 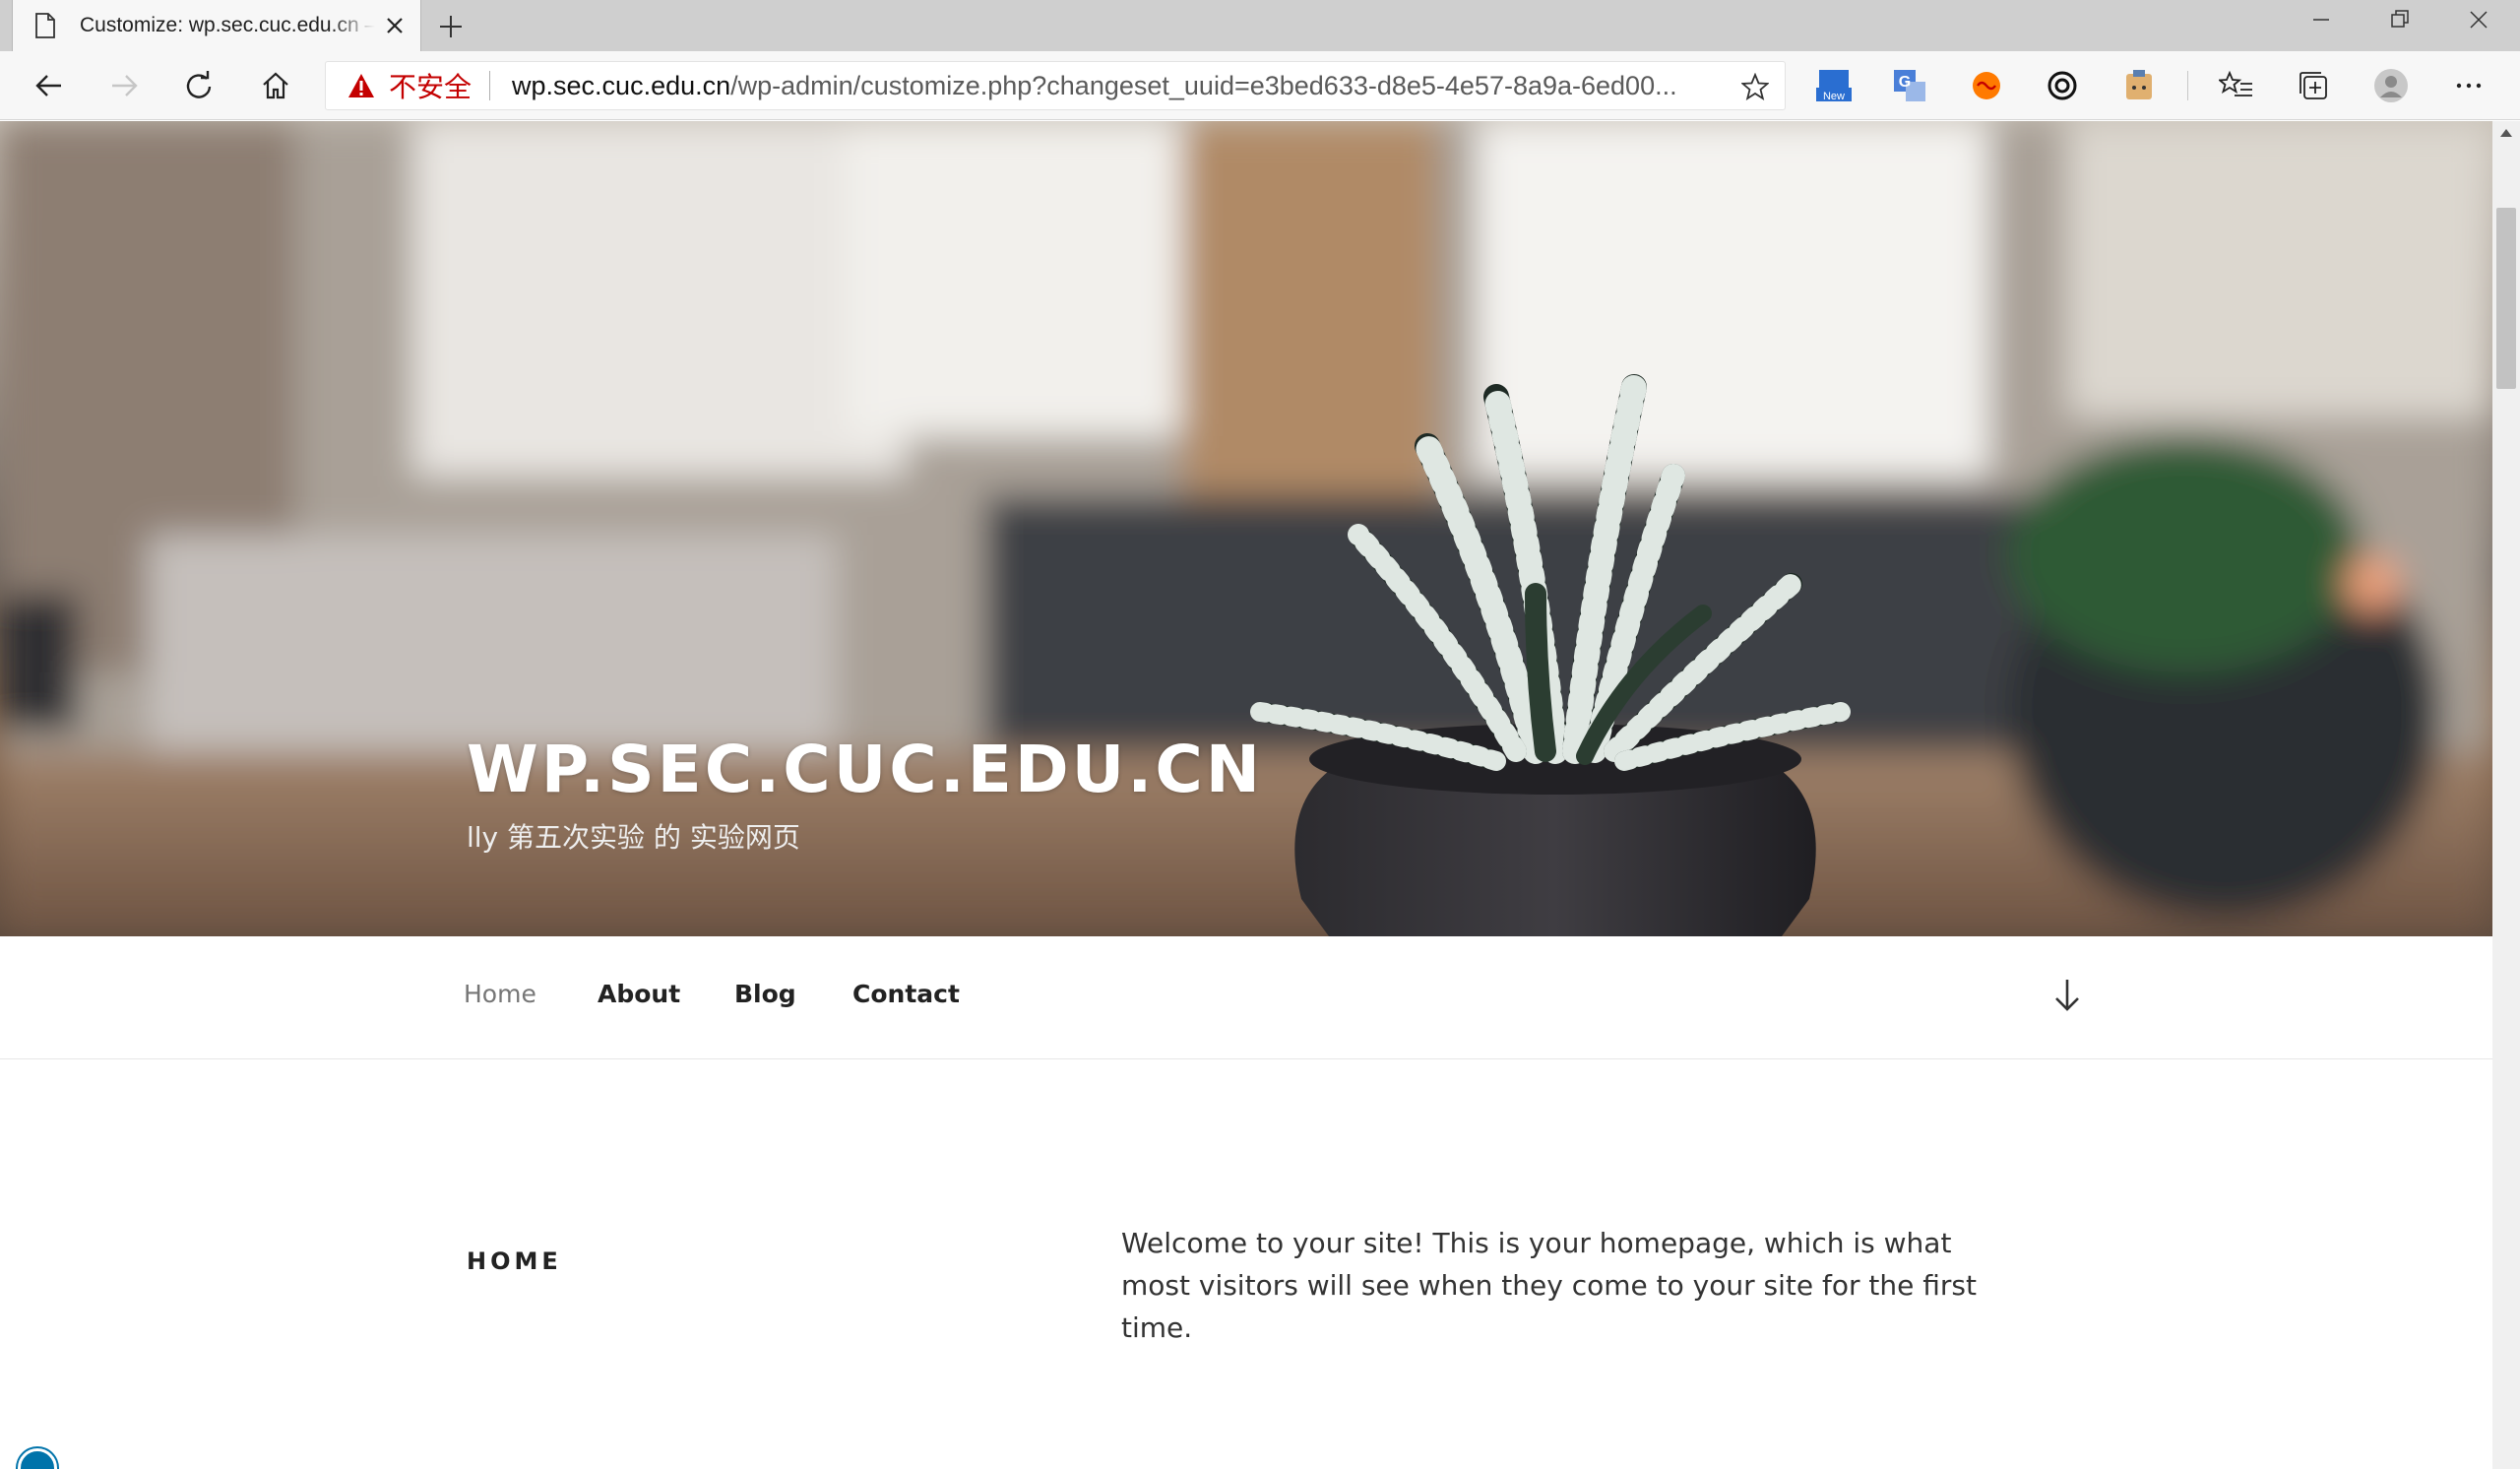 What do you see at coordinates (2400, 20) in the screenshot?
I see `restore-icon` at bounding box center [2400, 20].